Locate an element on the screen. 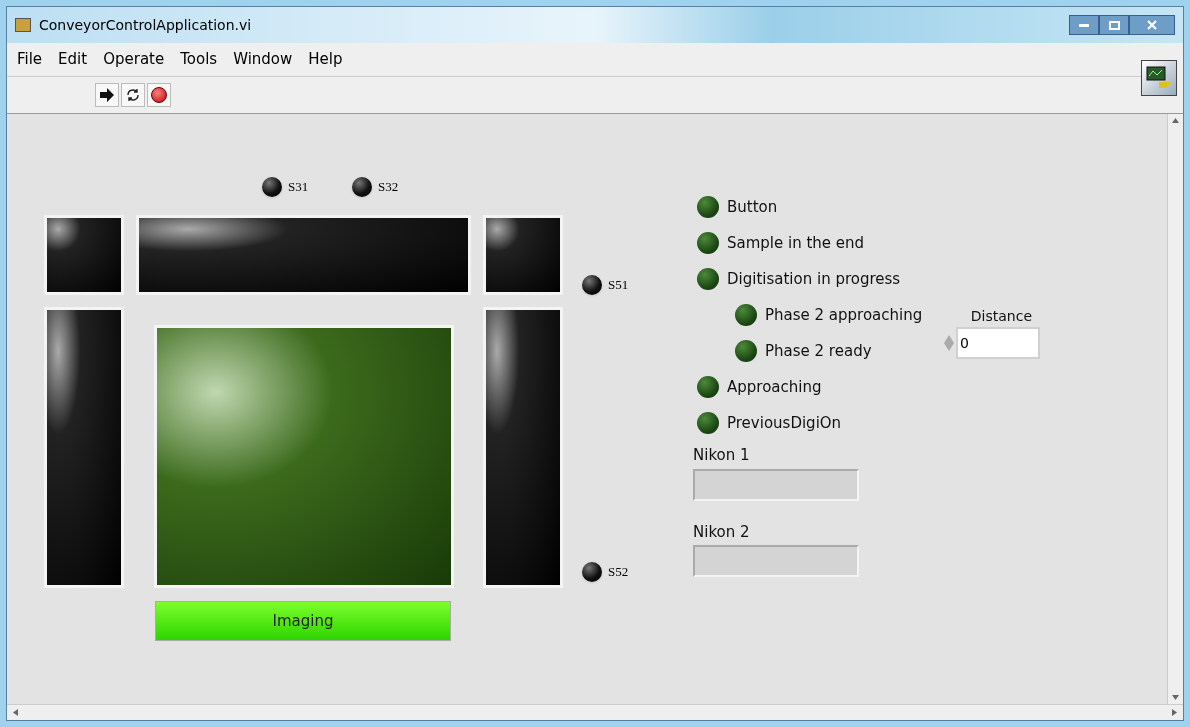  stop-icon is located at coordinates (159, 95).